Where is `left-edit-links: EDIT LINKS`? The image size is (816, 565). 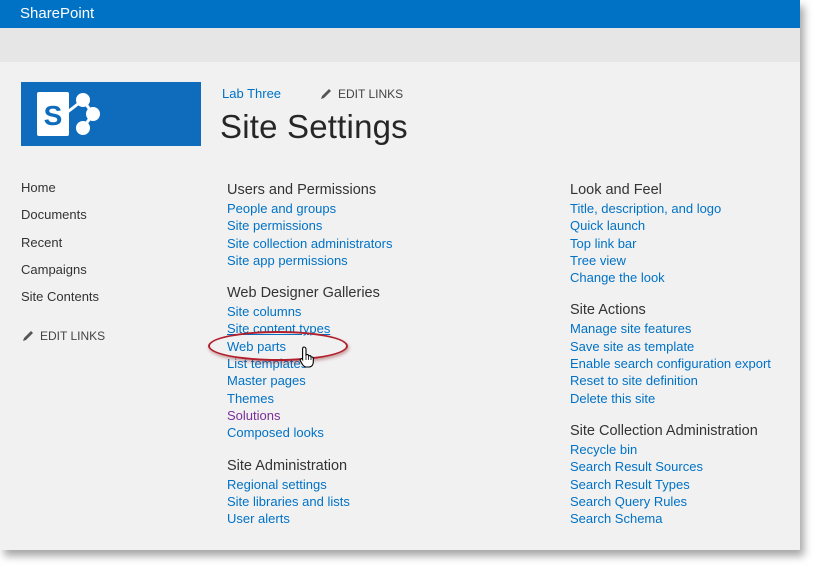
left-edit-links: EDIT LINKS is located at coordinates (63, 336).